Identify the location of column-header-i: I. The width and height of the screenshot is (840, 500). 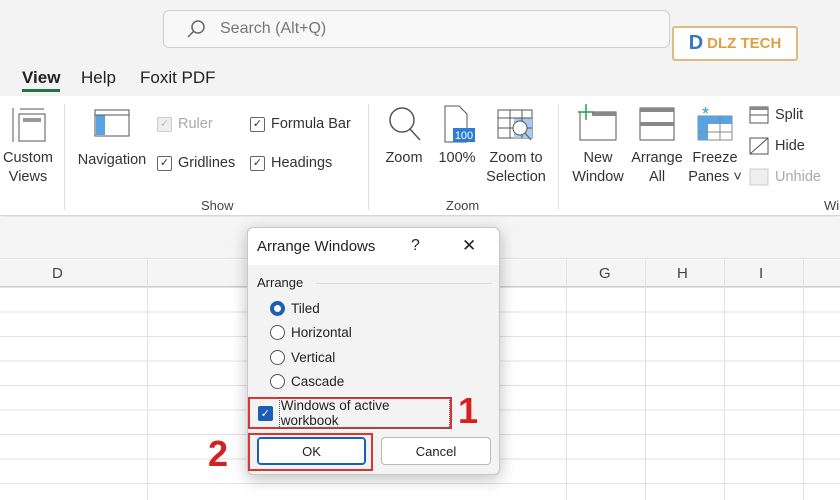
(761, 273).